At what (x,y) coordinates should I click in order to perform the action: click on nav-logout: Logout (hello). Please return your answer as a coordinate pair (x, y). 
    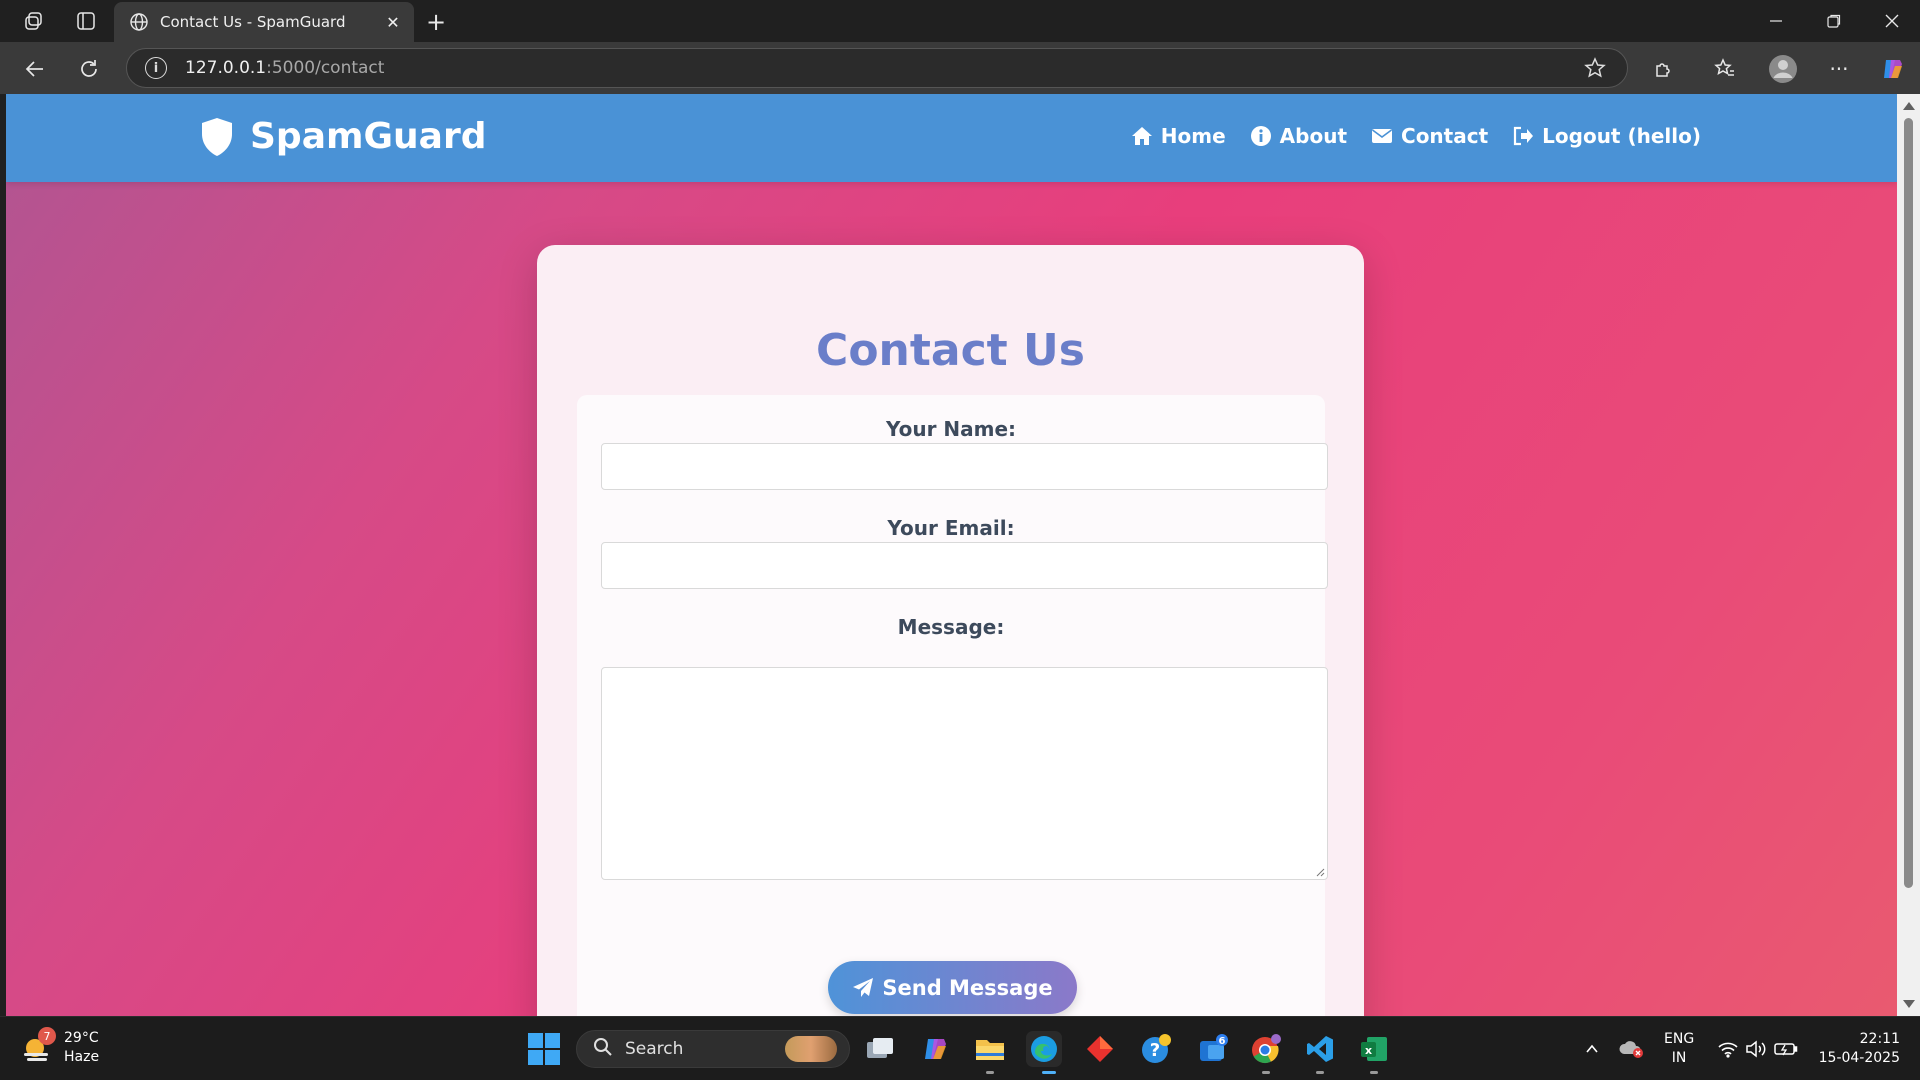
    Looking at the image, I should click on (1606, 136).